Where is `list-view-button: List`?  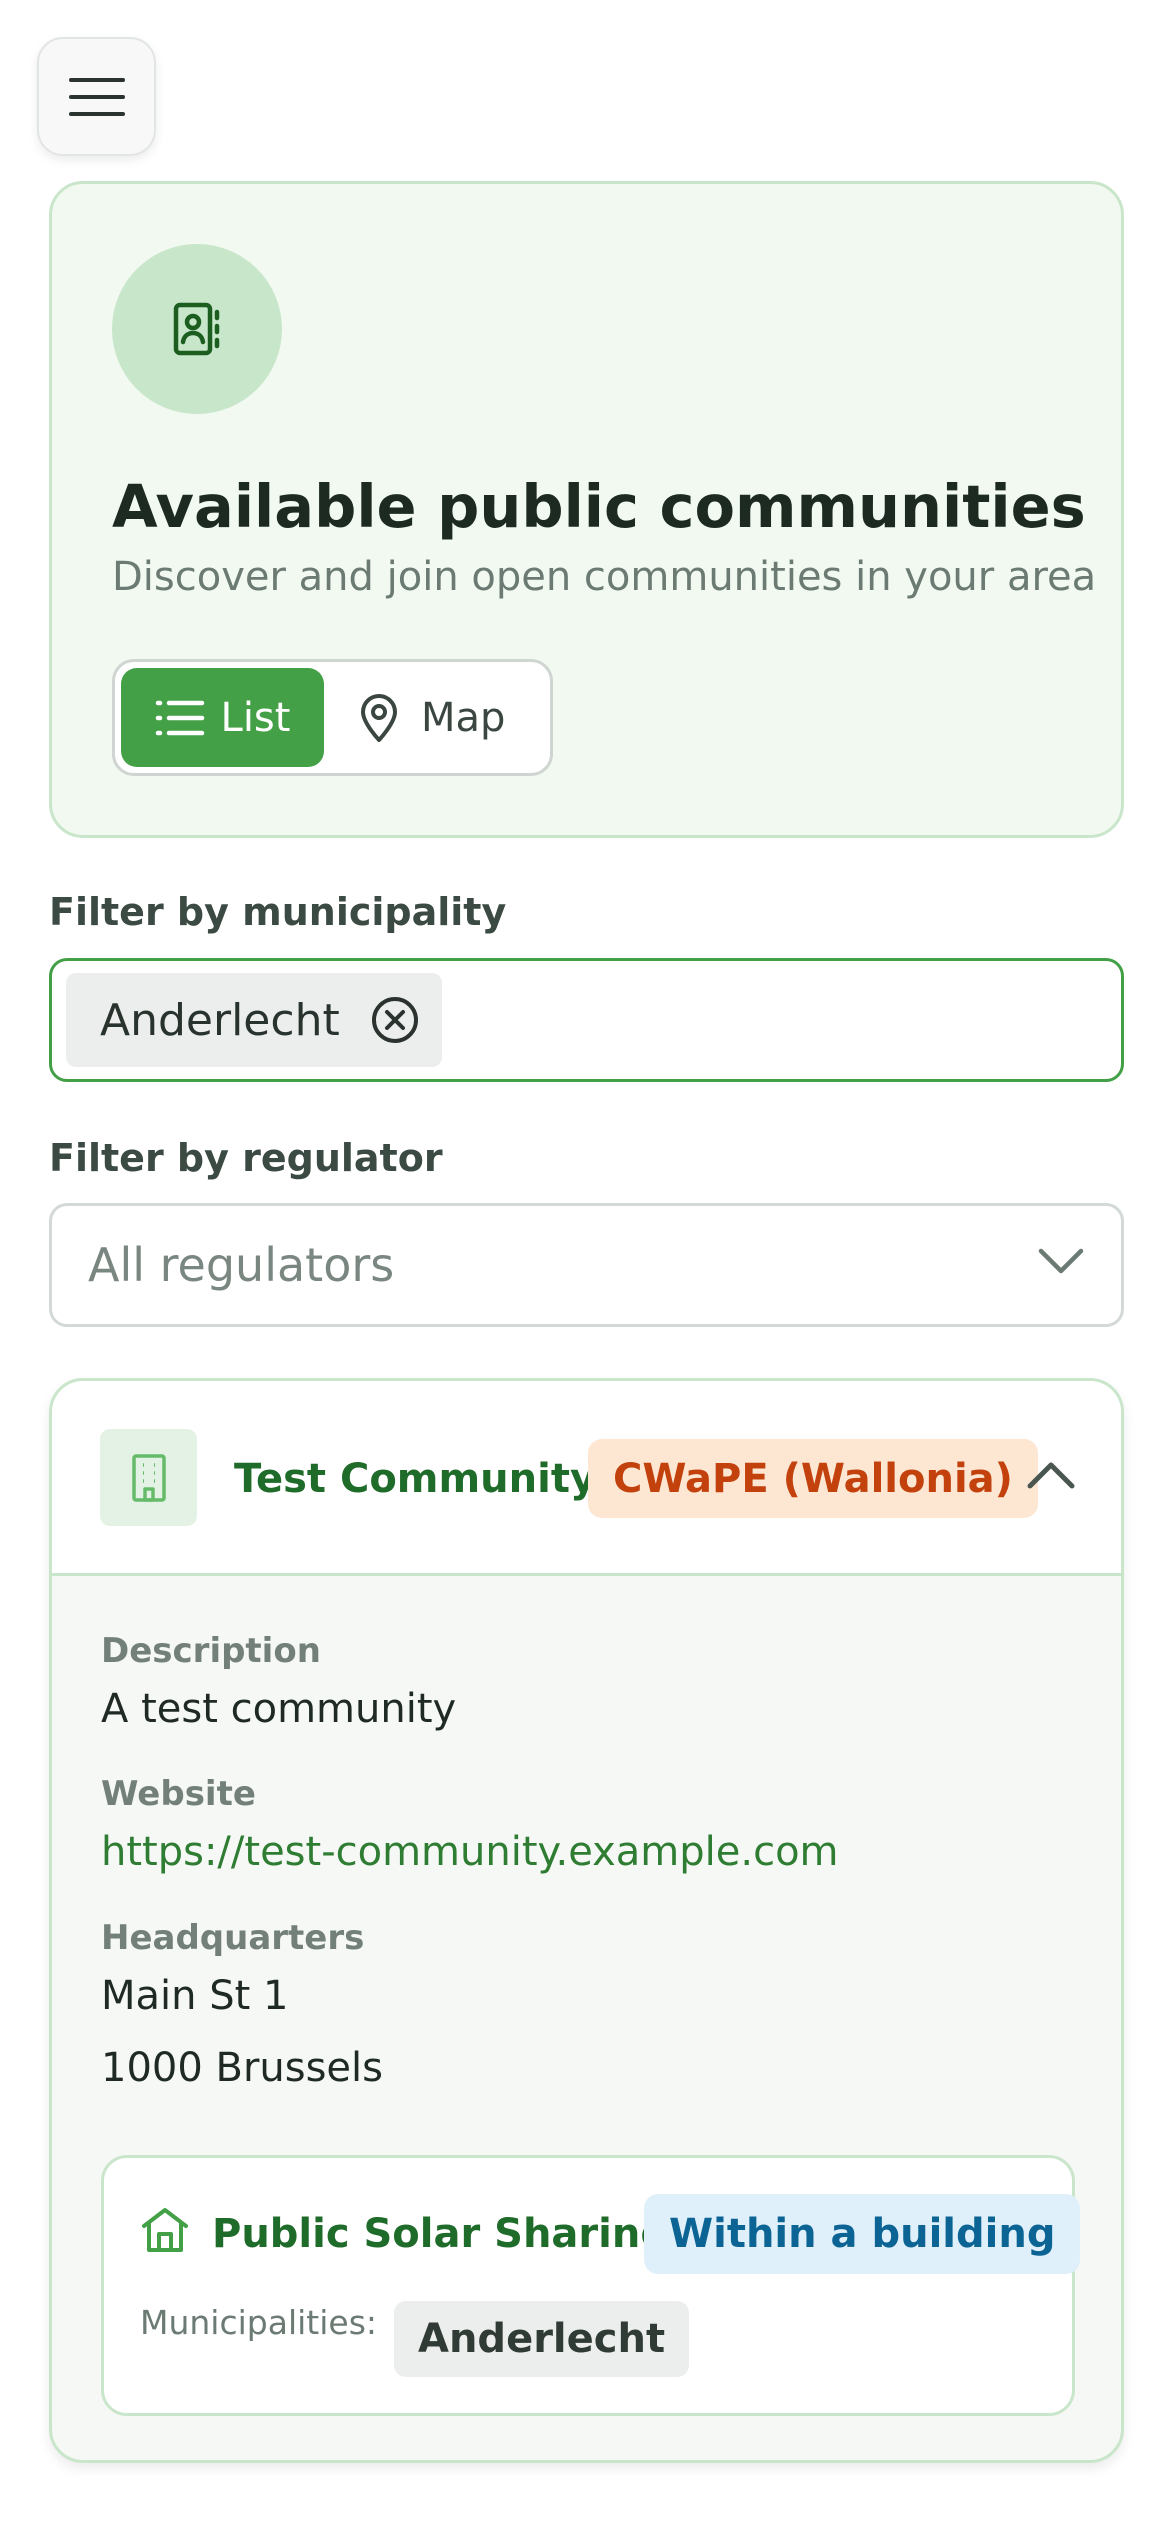 list-view-button: List is located at coordinates (222, 717).